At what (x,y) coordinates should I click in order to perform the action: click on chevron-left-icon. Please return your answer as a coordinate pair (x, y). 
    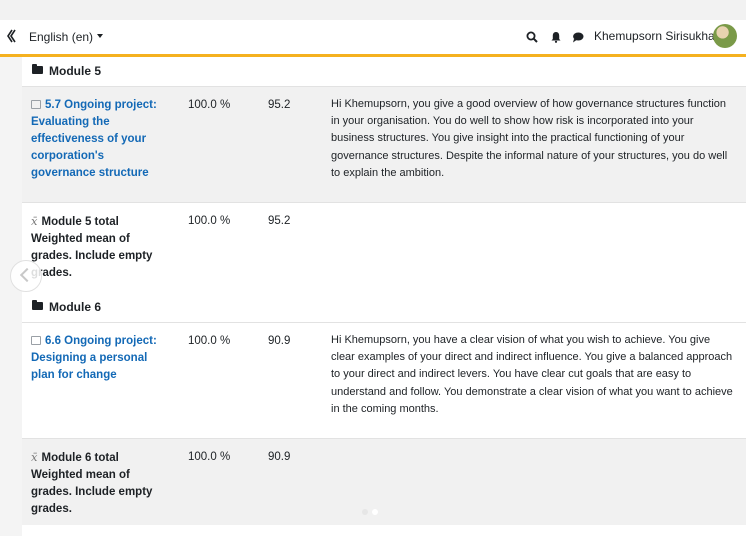
    Looking at the image, I should click on (27, 275).